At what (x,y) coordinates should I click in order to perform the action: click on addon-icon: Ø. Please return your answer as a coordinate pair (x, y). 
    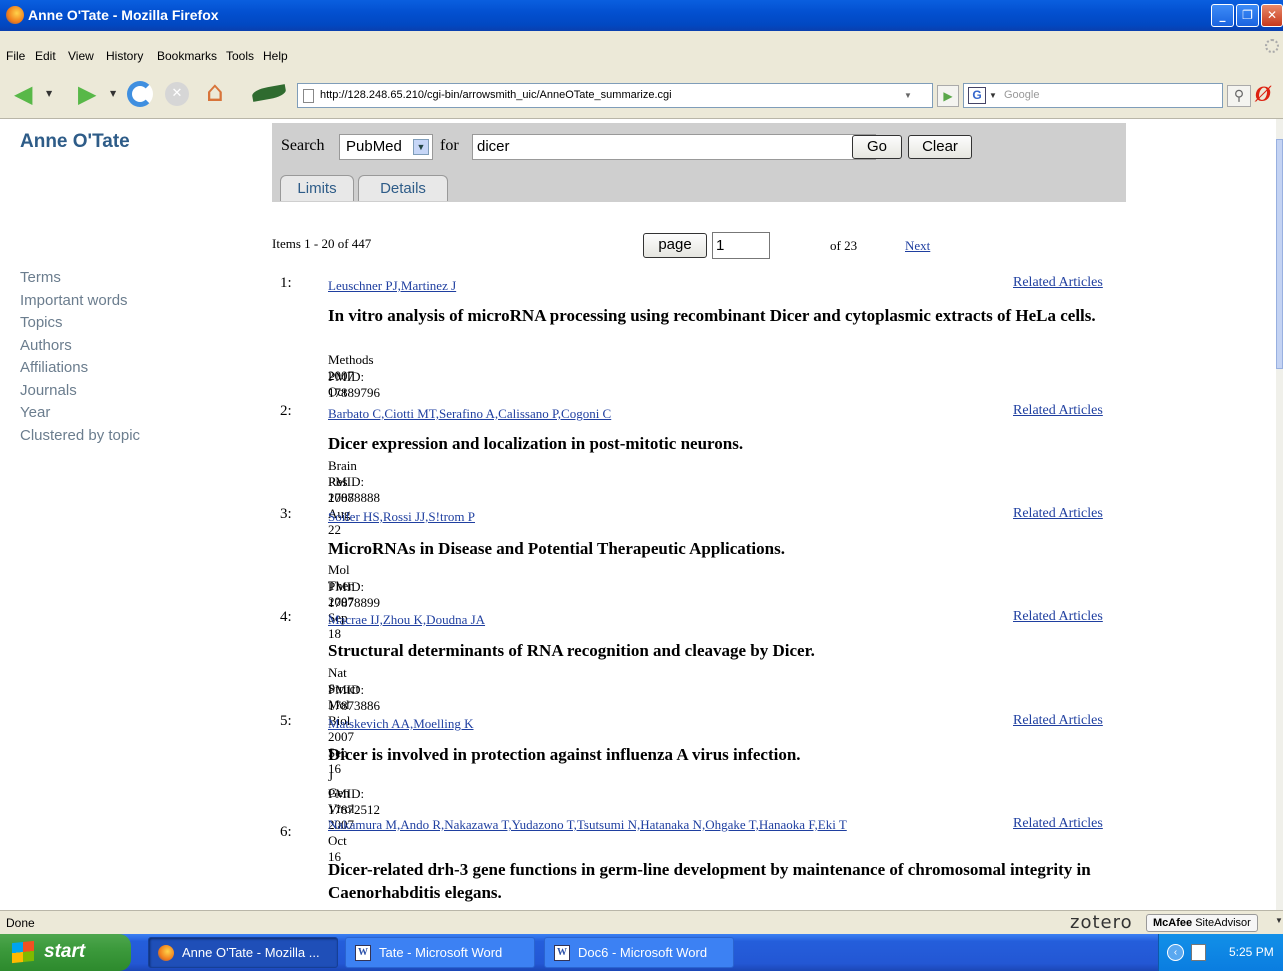
    Looking at the image, I should click on (1263, 94).